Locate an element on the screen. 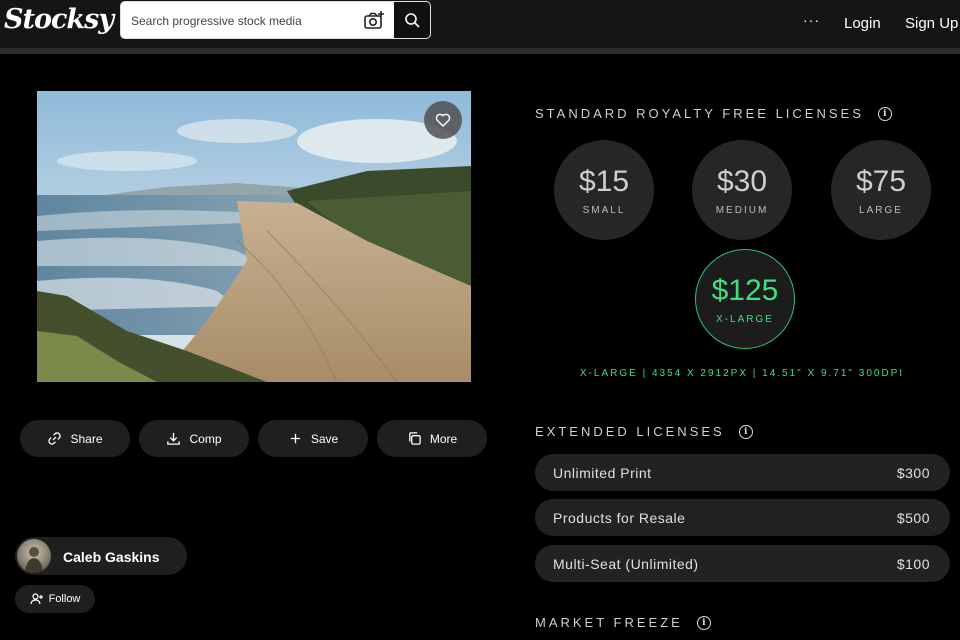  market-freeze-heading: MARKET FREEZE i is located at coordinates (623, 622).